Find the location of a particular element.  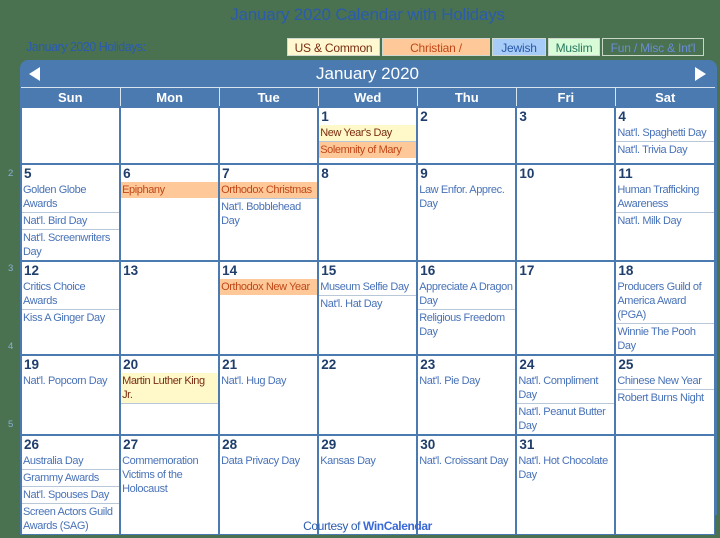

holiday-event: Religious Freedom Day is located at coordinates (466, 325).